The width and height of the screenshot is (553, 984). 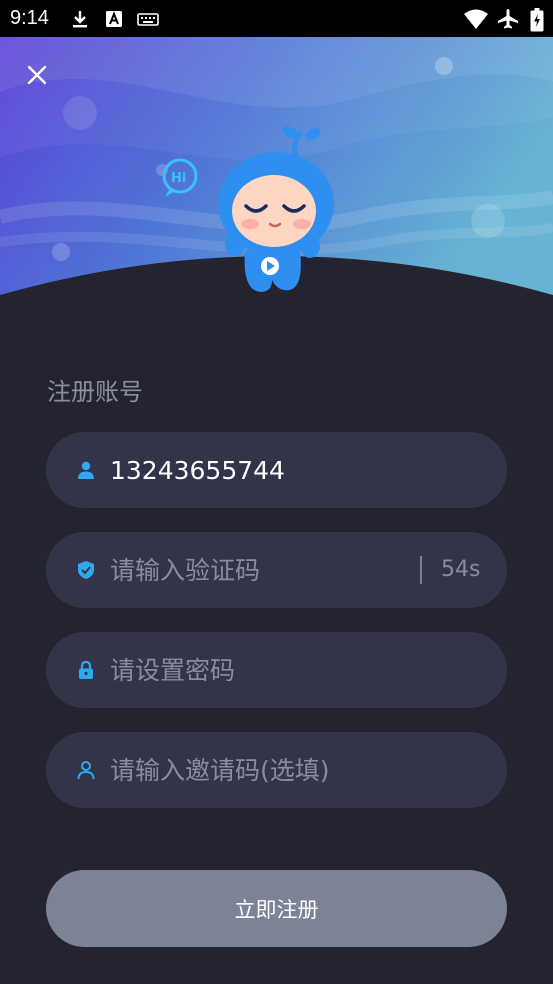 I want to click on code-input, so click(x=275, y=570).